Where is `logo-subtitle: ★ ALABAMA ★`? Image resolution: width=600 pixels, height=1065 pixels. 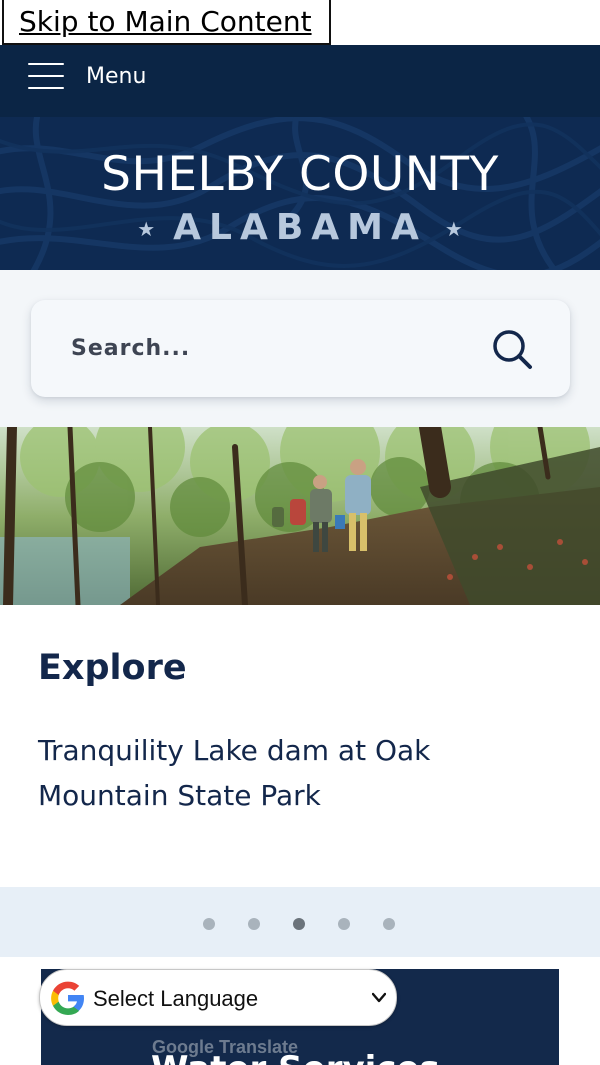 logo-subtitle: ★ ALABAMA ★ is located at coordinates (300, 227).